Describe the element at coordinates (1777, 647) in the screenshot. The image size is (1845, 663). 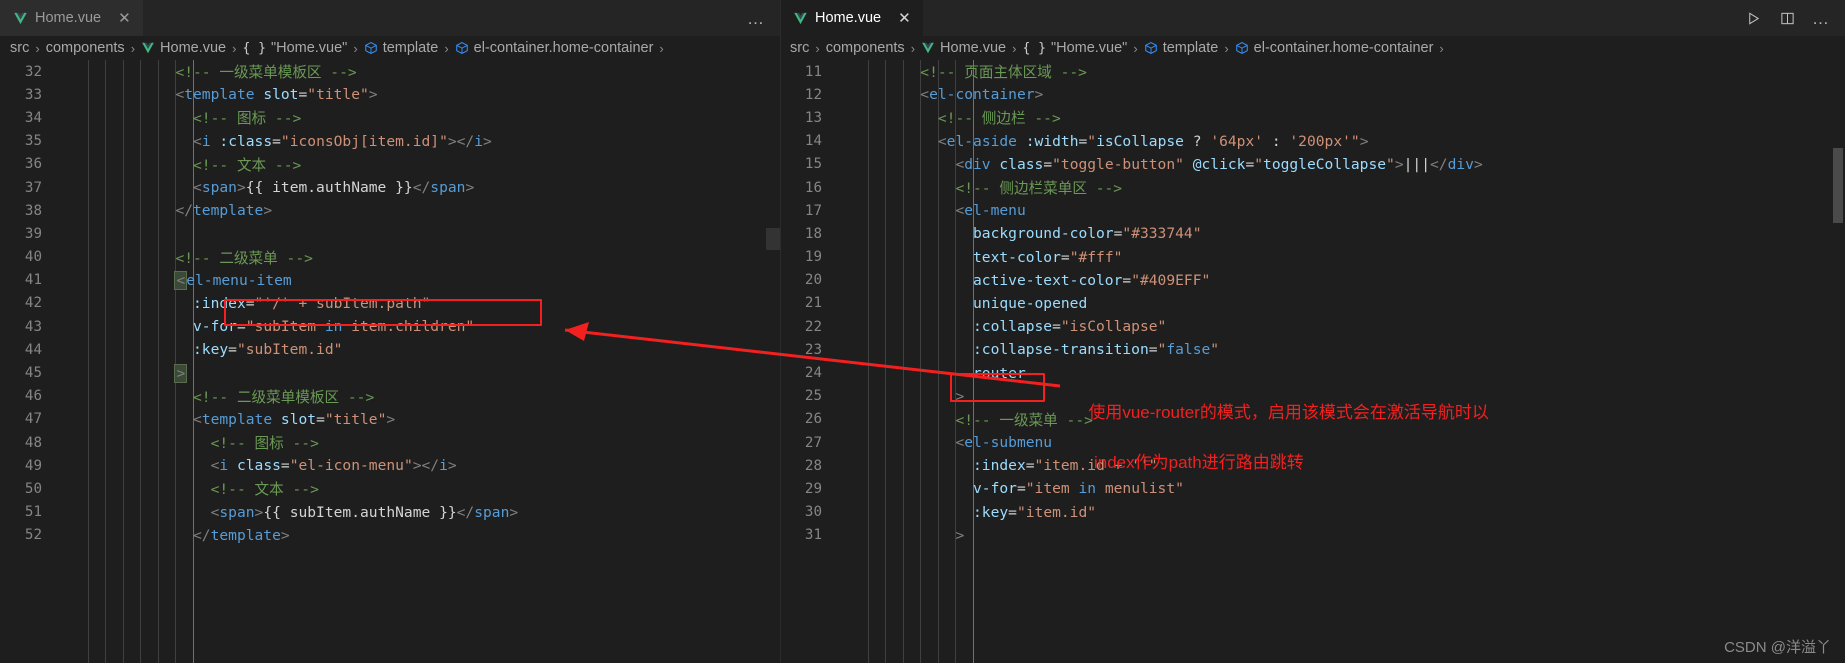
I see `watermark: CSDN @洋溢丫` at that location.